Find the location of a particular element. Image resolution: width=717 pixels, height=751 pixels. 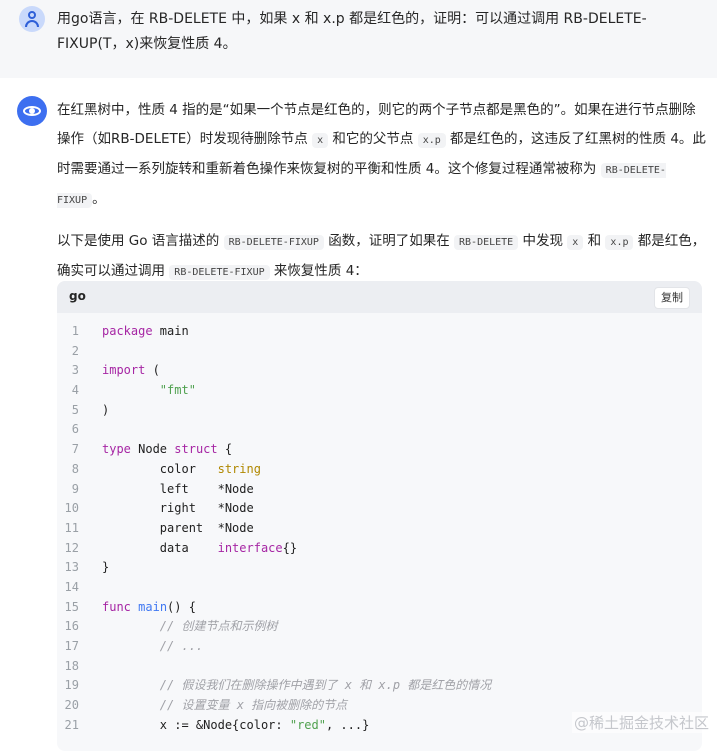

watermark: @稀土掘金技术社区 is located at coordinates (641, 722).